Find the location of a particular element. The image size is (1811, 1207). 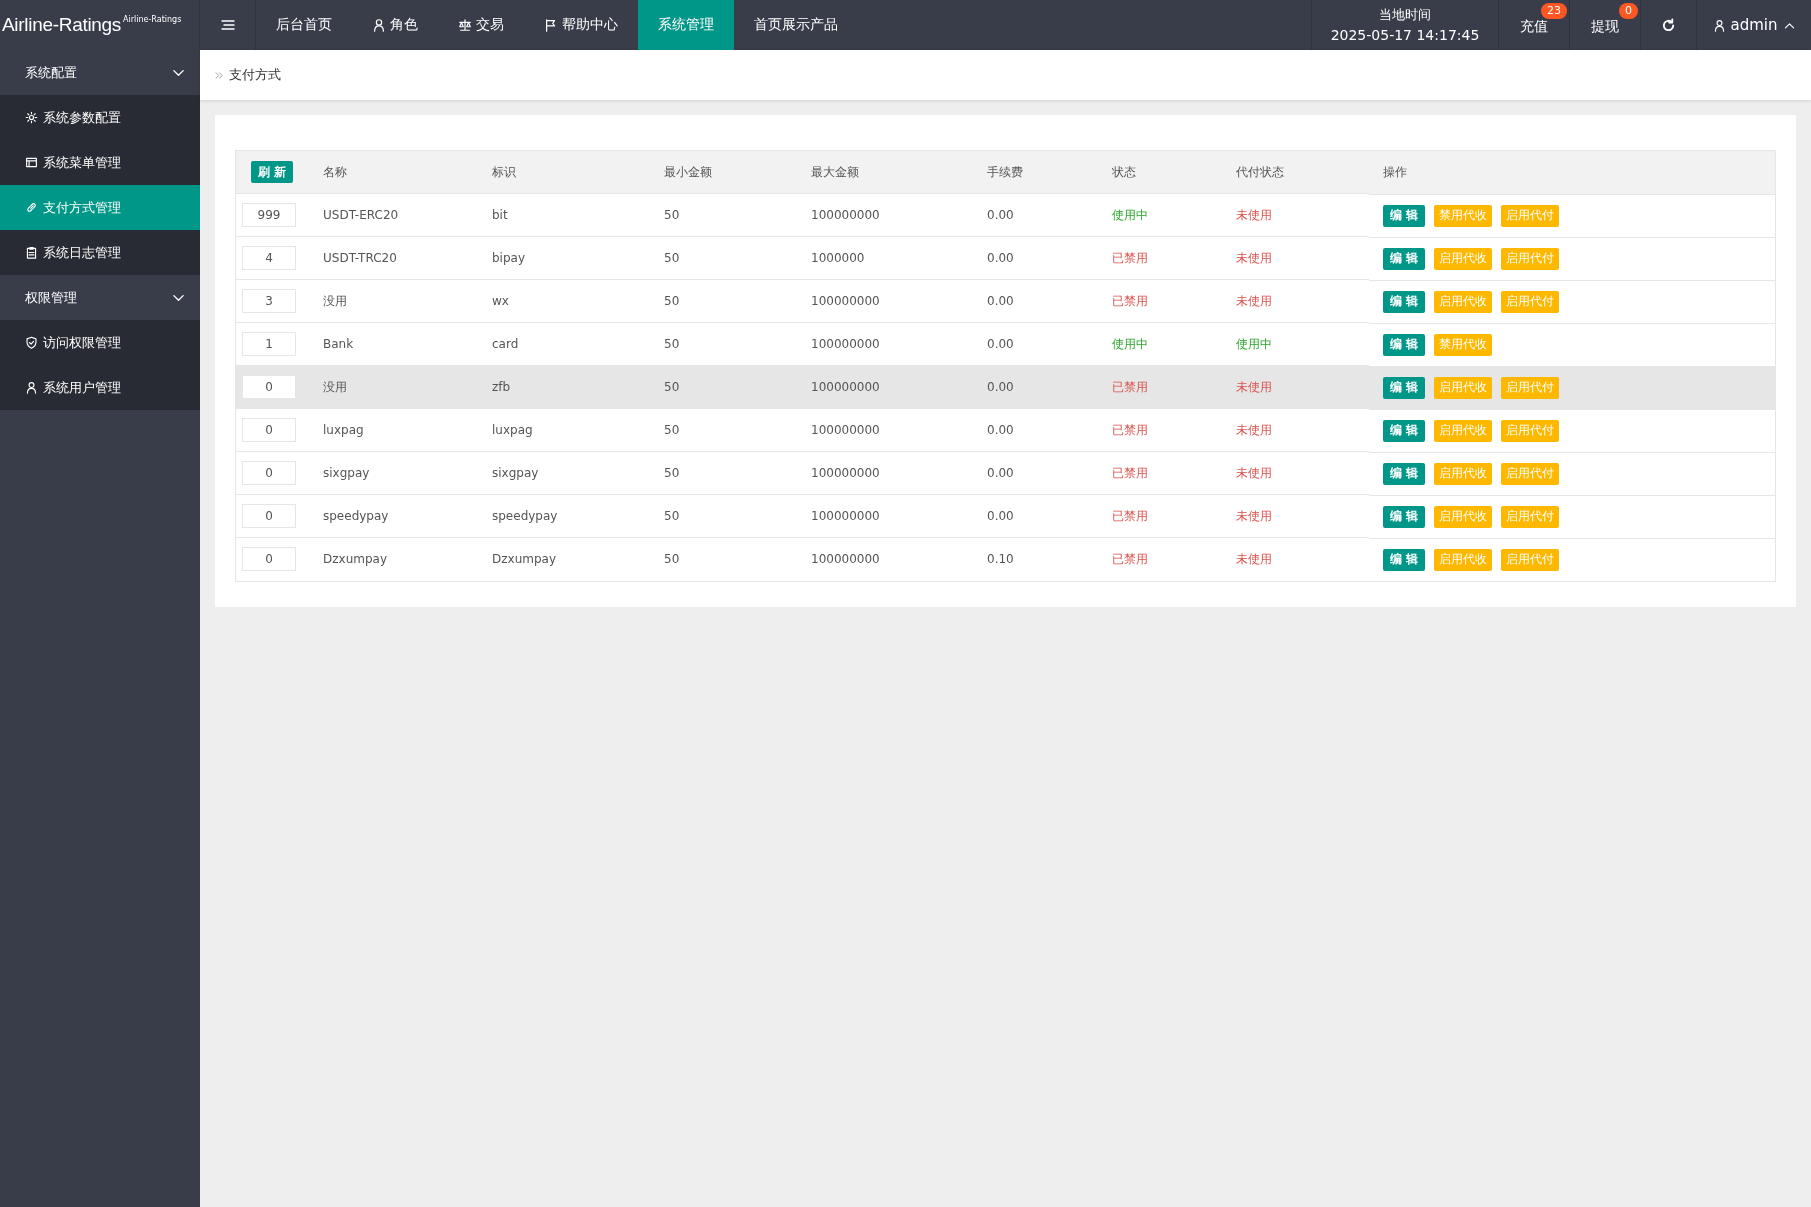

column-header: 手续费 is located at coordinates (1035, 172).